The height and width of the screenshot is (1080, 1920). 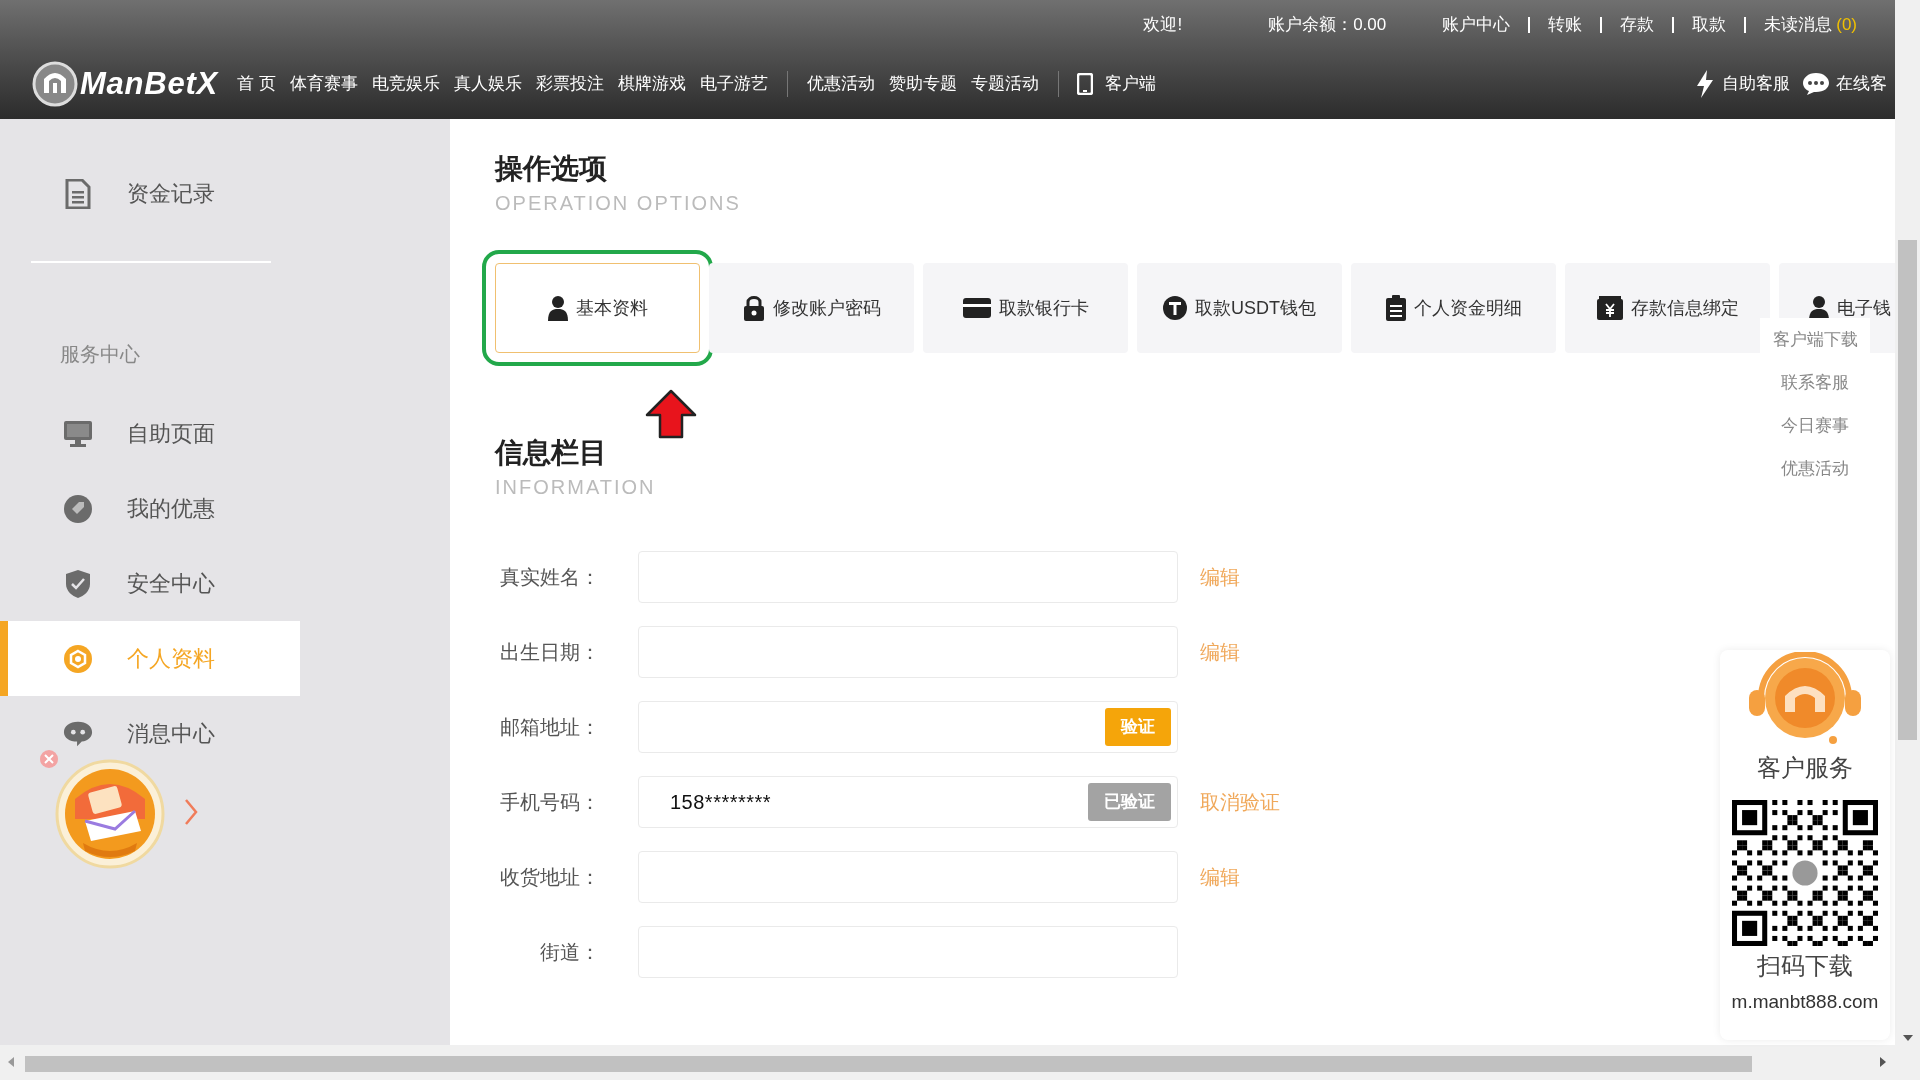 I want to click on field-label: 手机号码：, so click(x=549, y=802).